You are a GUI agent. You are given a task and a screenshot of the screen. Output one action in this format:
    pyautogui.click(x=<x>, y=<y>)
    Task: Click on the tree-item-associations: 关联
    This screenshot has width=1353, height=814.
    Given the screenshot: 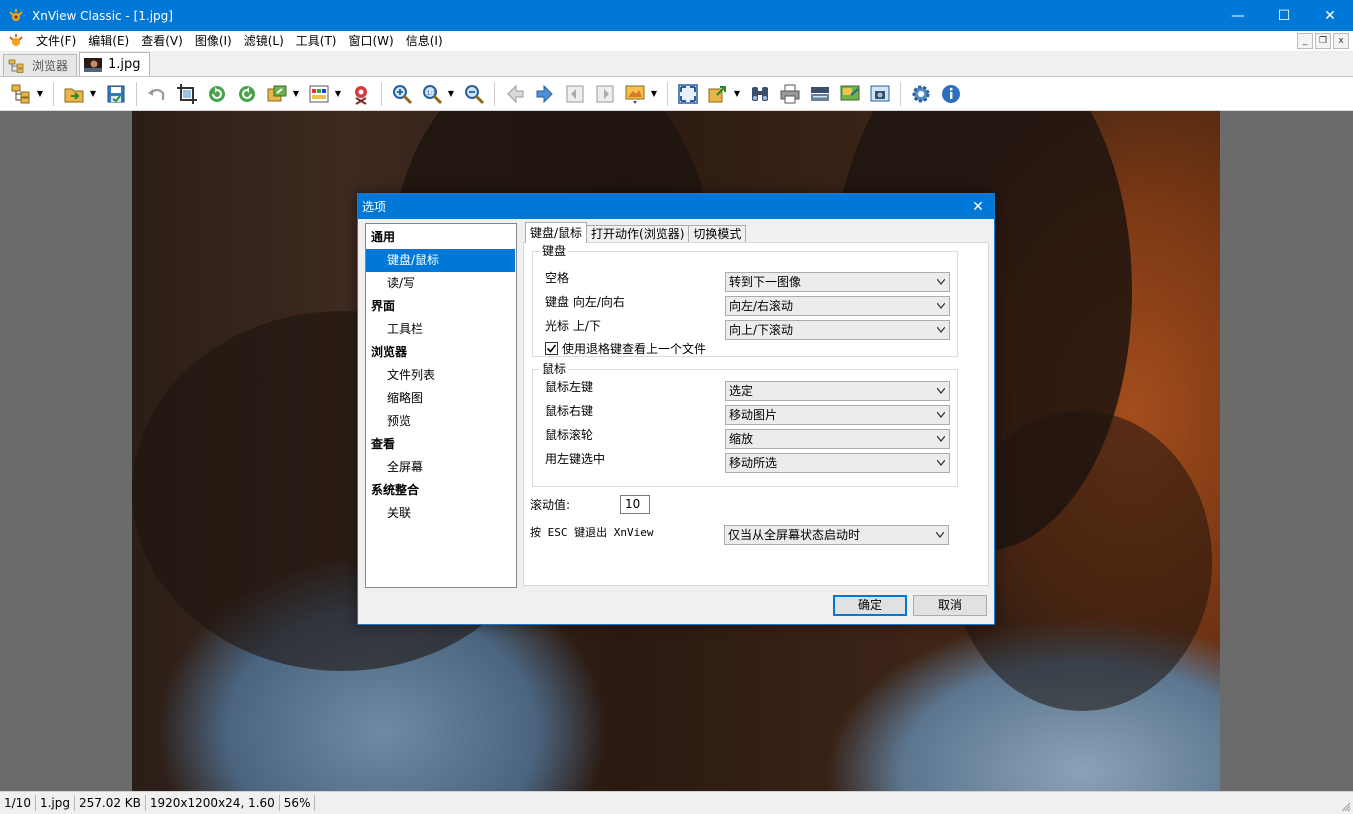 What is the action you would take?
    pyautogui.click(x=441, y=513)
    